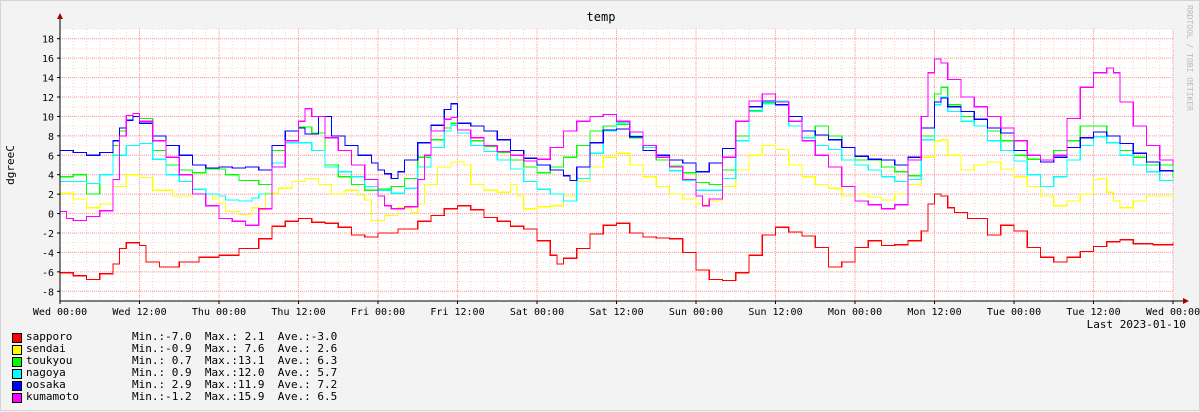  Describe the element at coordinates (51, 215) in the screenshot. I see `y-tick-label: 0` at that location.